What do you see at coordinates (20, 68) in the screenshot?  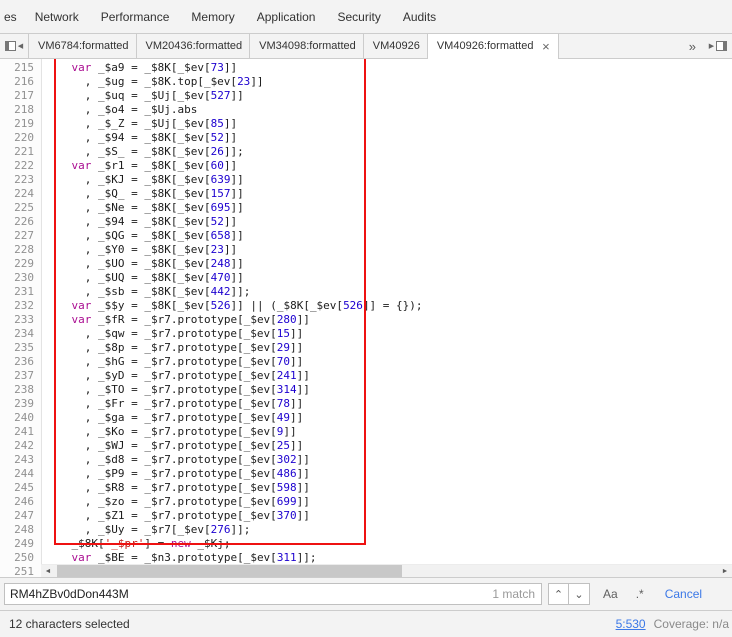 I see `line-number: 215` at bounding box center [20, 68].